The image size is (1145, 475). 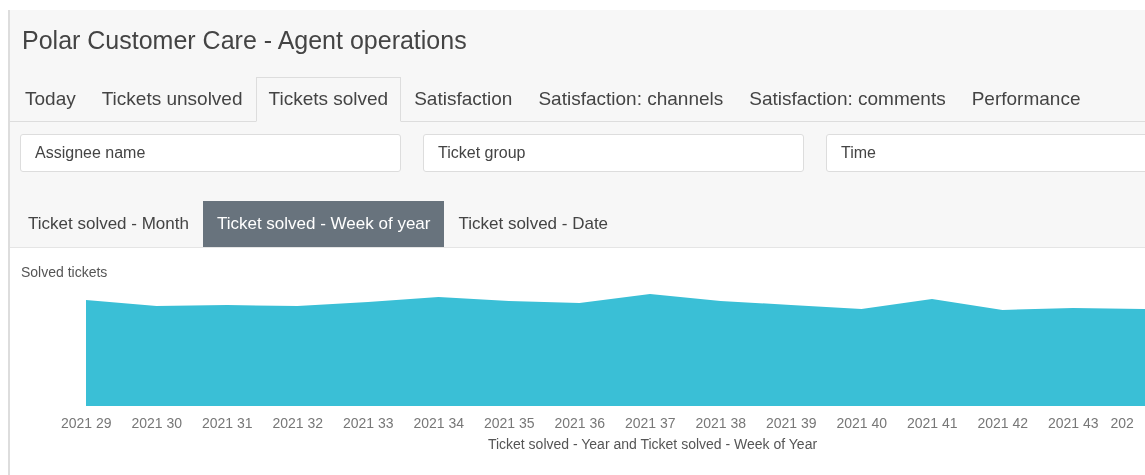 What do you see at coordinates (791, 423) in the screenshot?
I see `axis-label: 2021 39` at bounding box center [791, 423].